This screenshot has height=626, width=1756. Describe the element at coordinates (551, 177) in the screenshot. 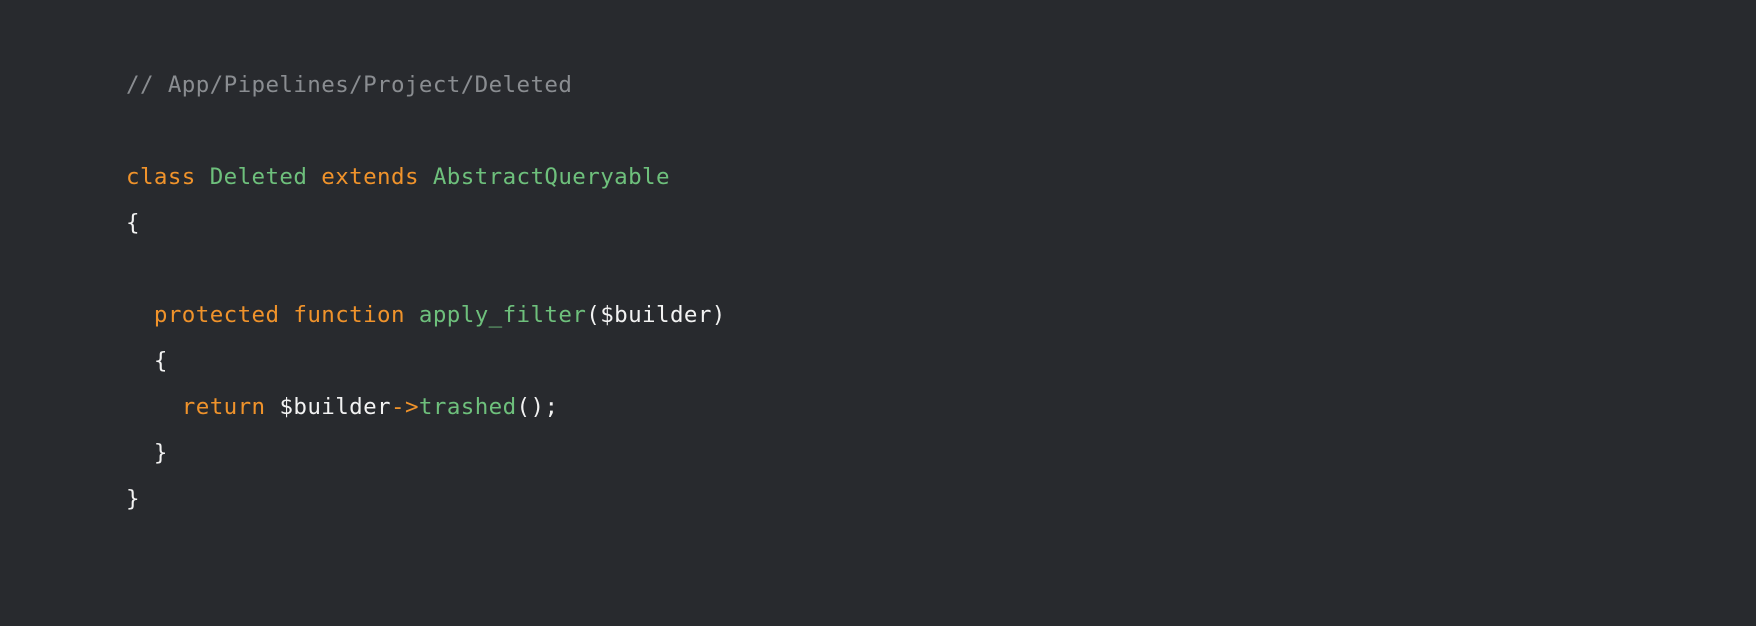

I see `code-token-class: AbstractQueryable` at that location.